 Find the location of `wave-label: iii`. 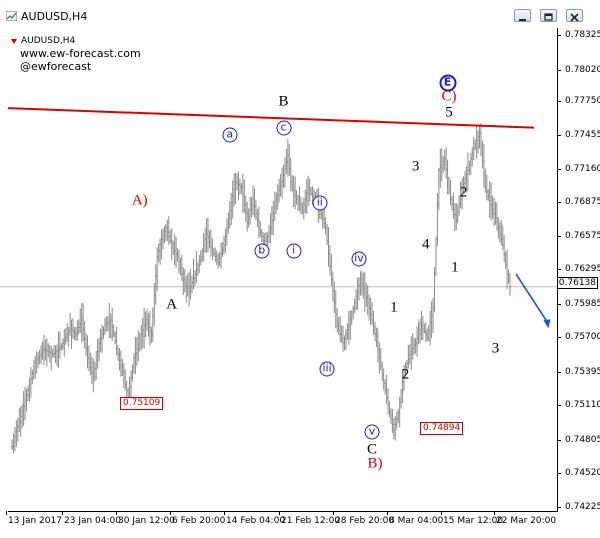

wave-label: iii is located at coordinates (327, 369).